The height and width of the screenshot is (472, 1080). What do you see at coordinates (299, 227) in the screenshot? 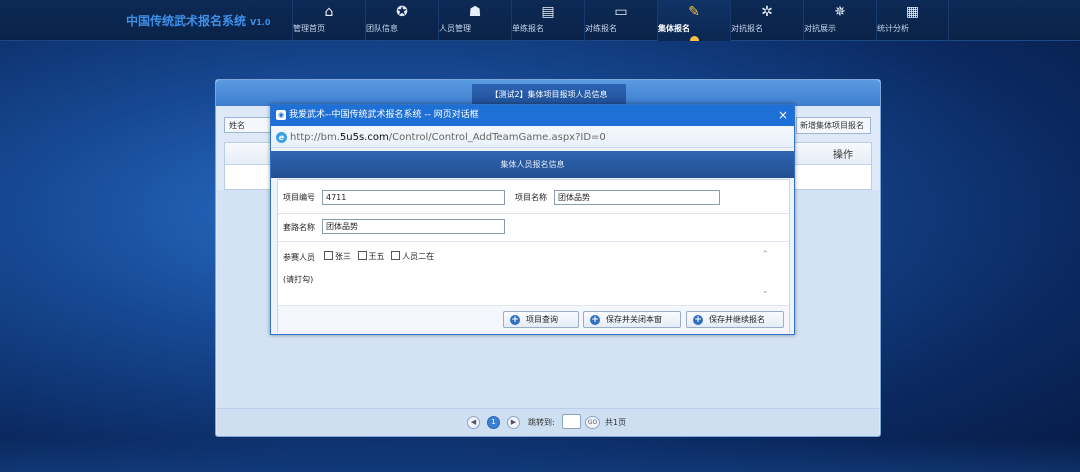
I see `routine-label: 套路名称` at bounding box center [299, 227].